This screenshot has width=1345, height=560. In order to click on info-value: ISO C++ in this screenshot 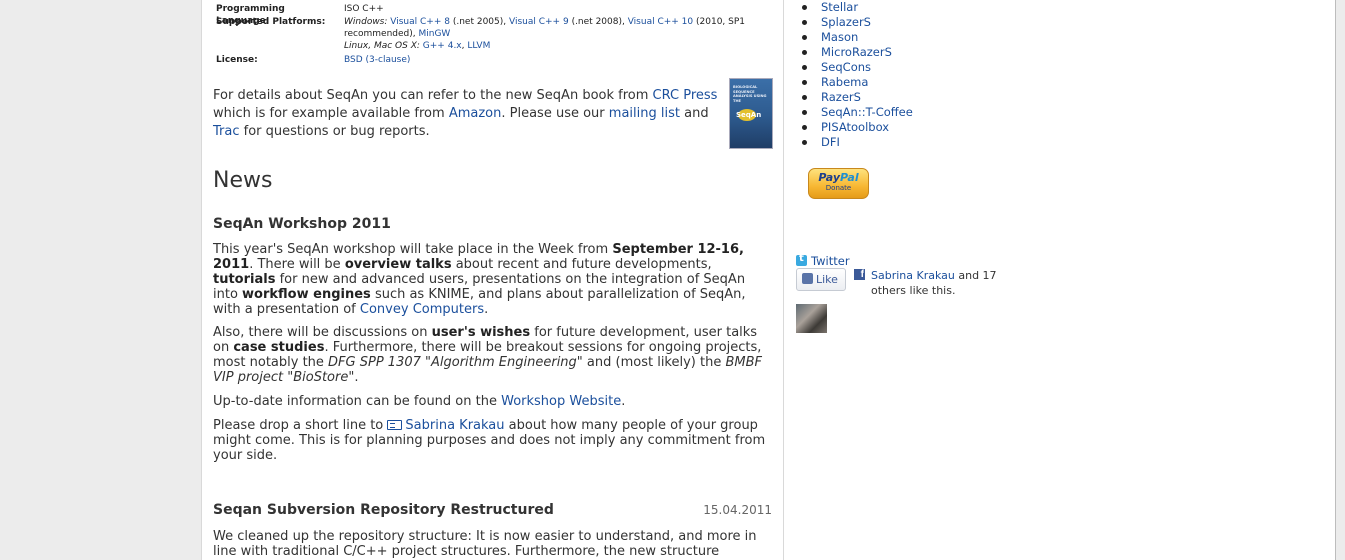, I will do `click(364, 9)`.